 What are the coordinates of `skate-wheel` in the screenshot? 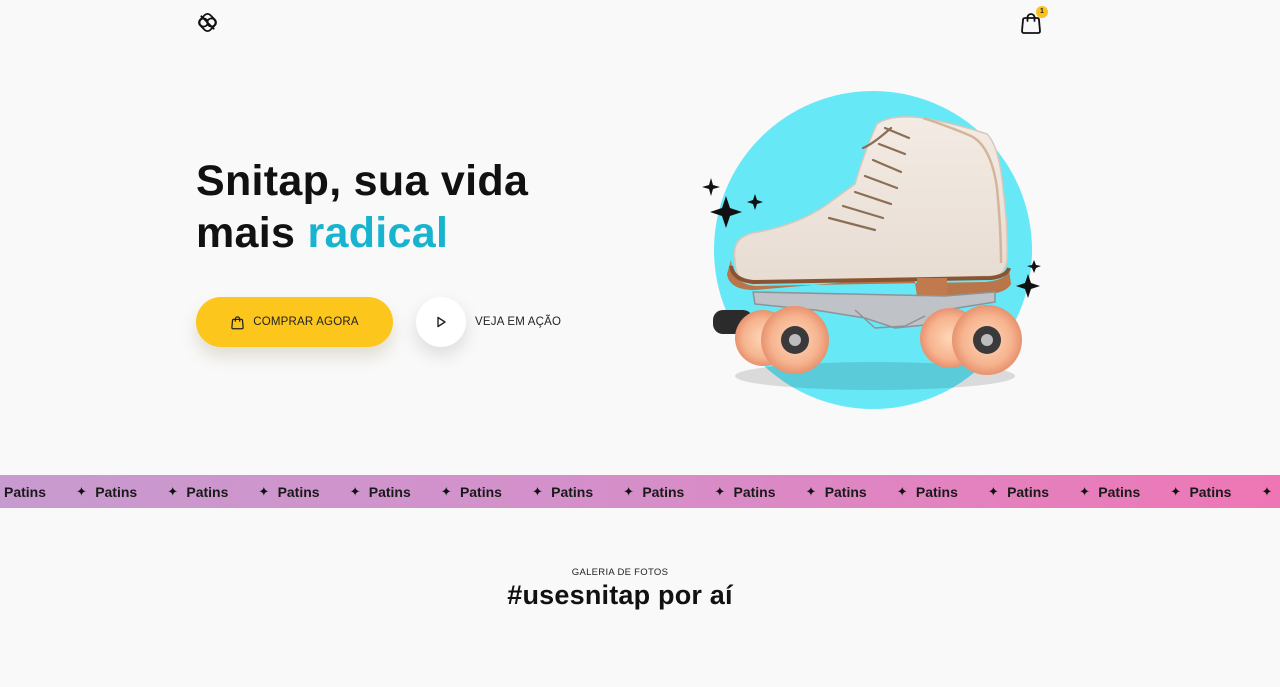 It's located at (782, 340).